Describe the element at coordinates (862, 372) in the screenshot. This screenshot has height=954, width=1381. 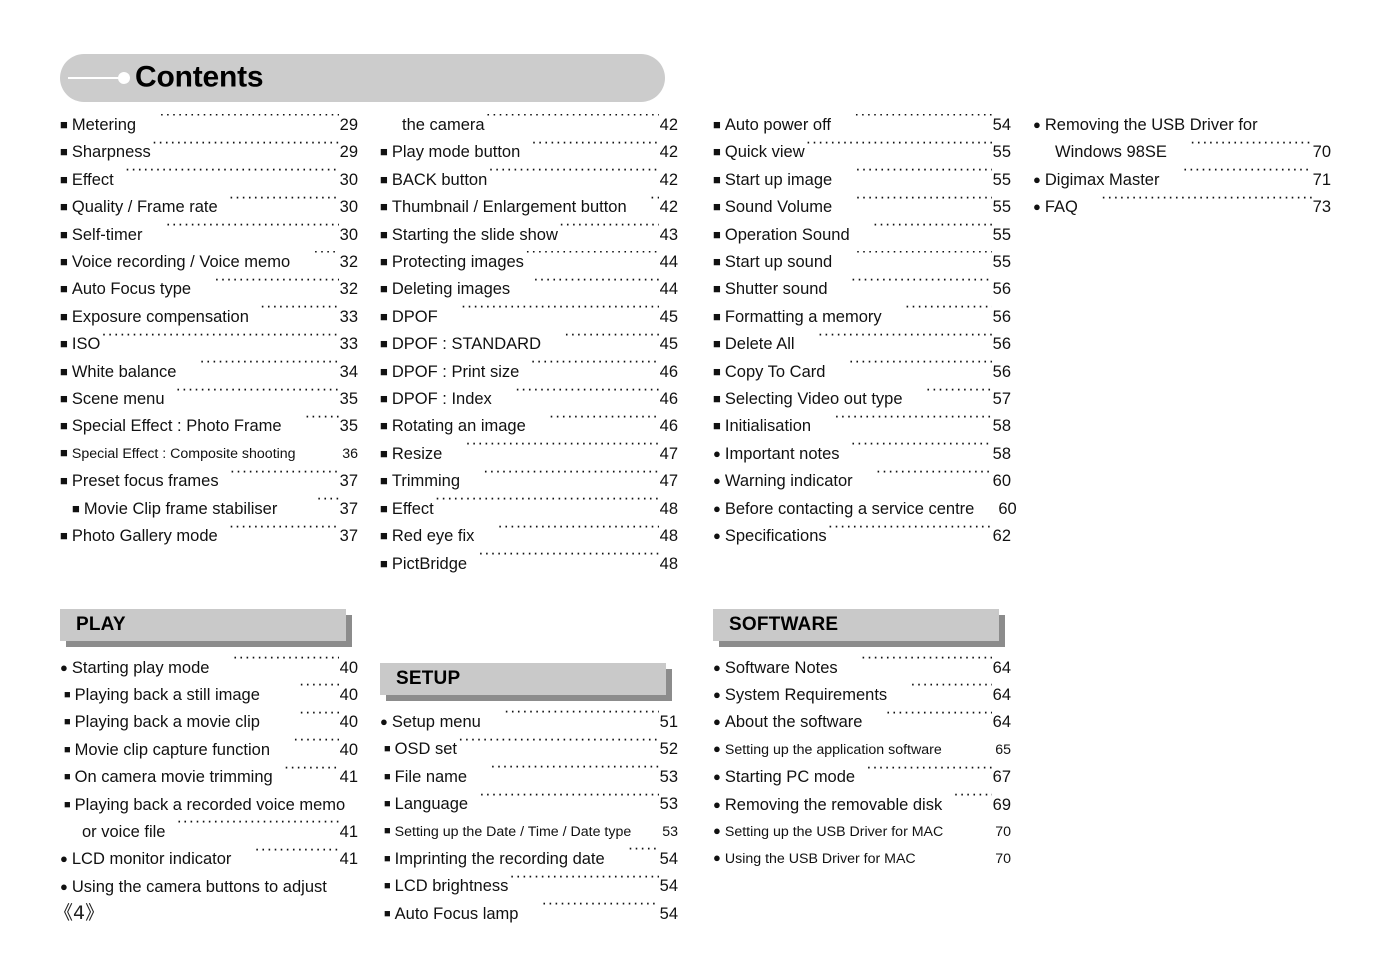
I see `toc-entry: ■Copy To Card 56` at that location.